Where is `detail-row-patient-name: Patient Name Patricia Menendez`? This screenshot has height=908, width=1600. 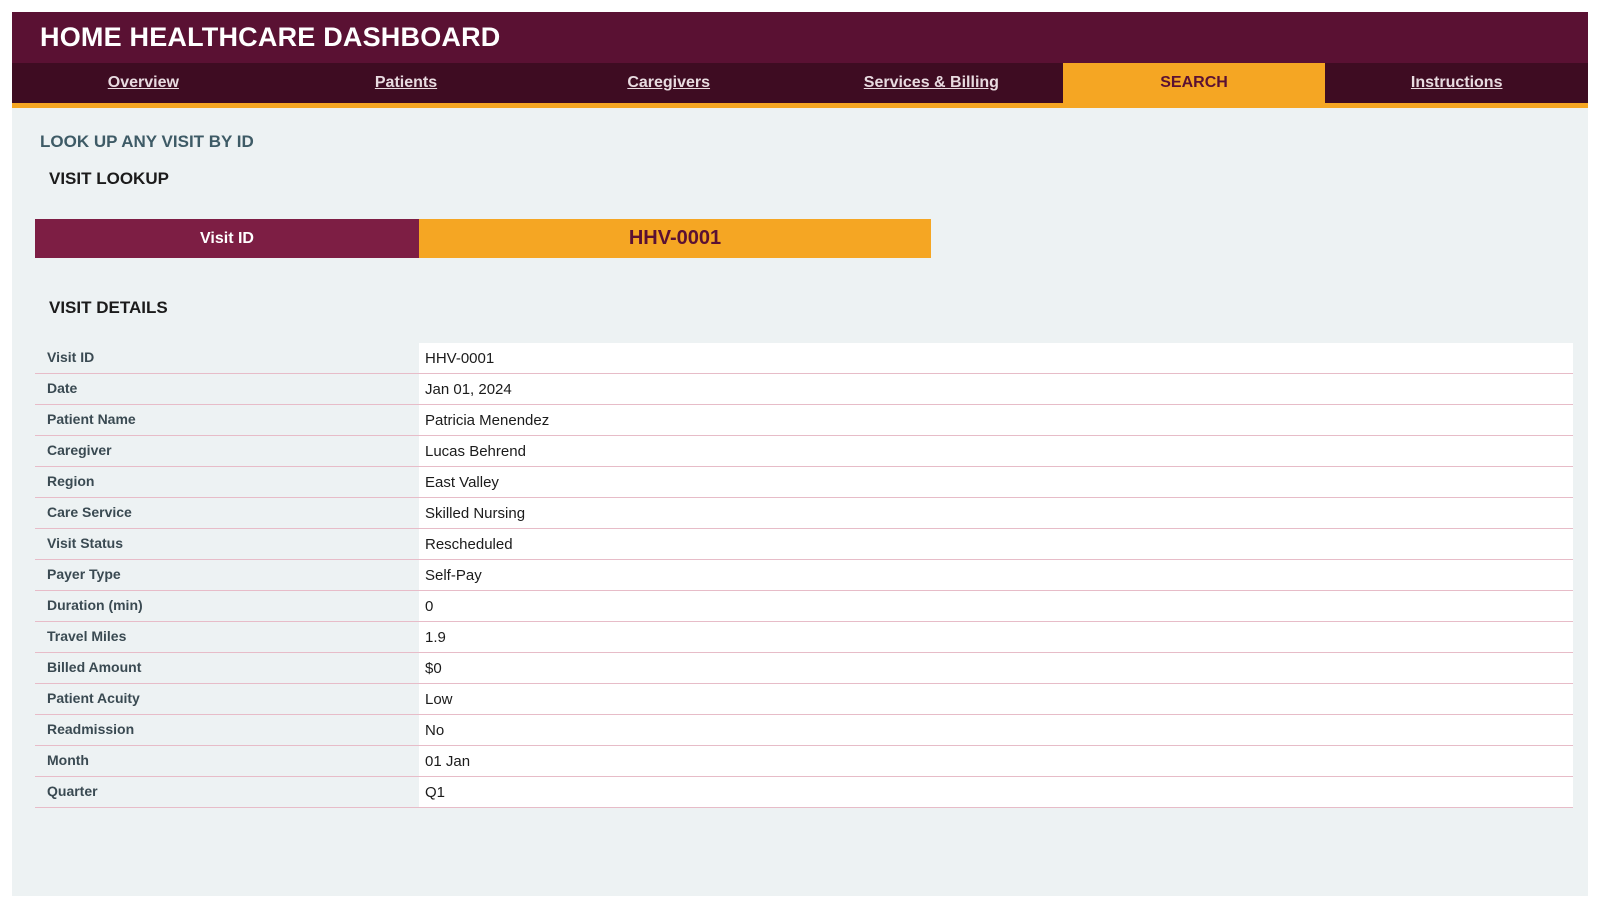 detail-row-patient-name: Patient Name Patricia Menendez is located at coordinates (804, 420).